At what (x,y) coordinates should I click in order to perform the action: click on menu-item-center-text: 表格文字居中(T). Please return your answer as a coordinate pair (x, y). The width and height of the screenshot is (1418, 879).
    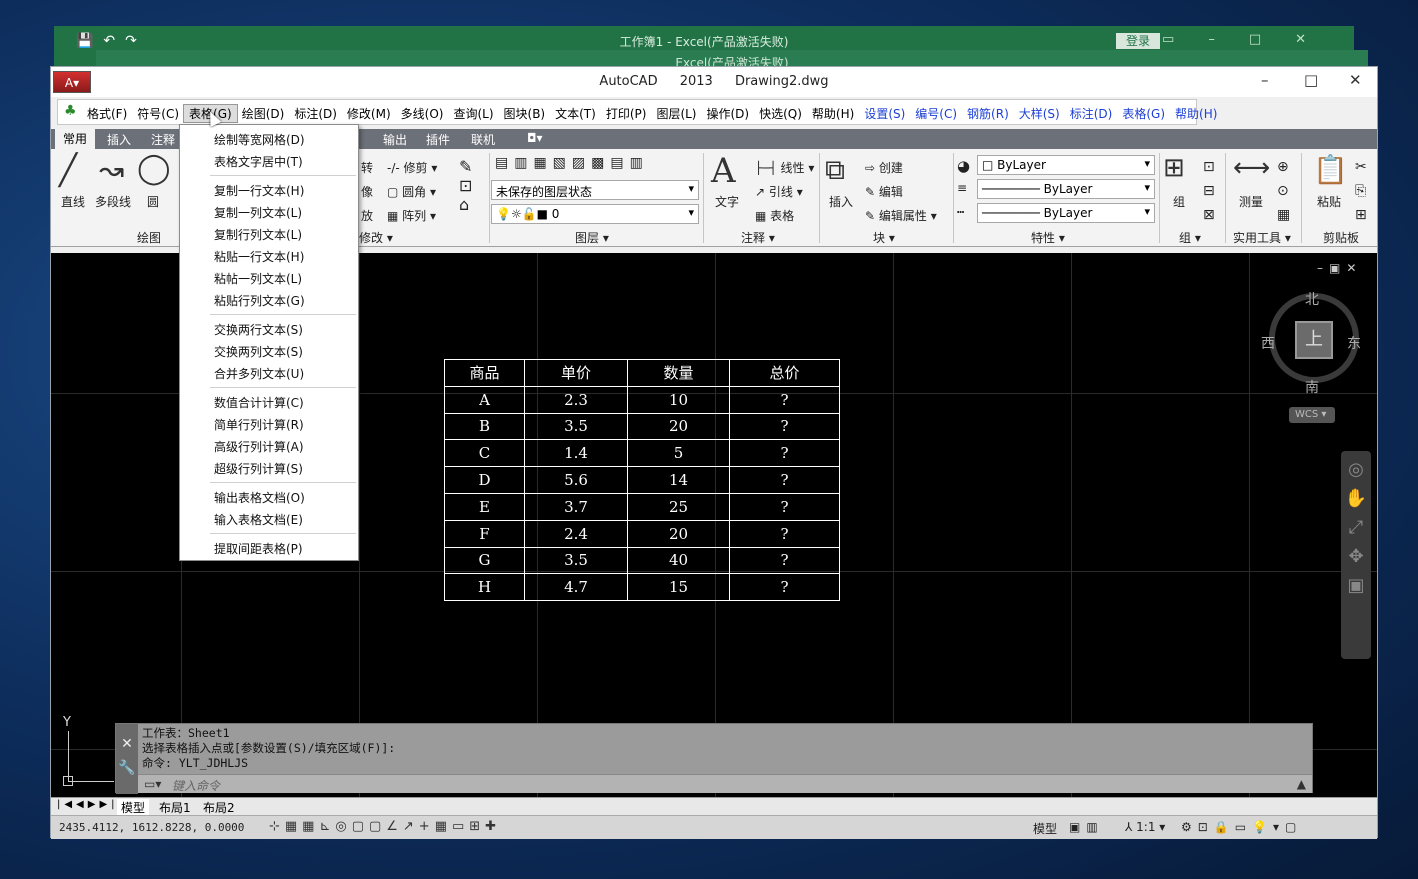
    Looking at the image, I should click on (258, 161).